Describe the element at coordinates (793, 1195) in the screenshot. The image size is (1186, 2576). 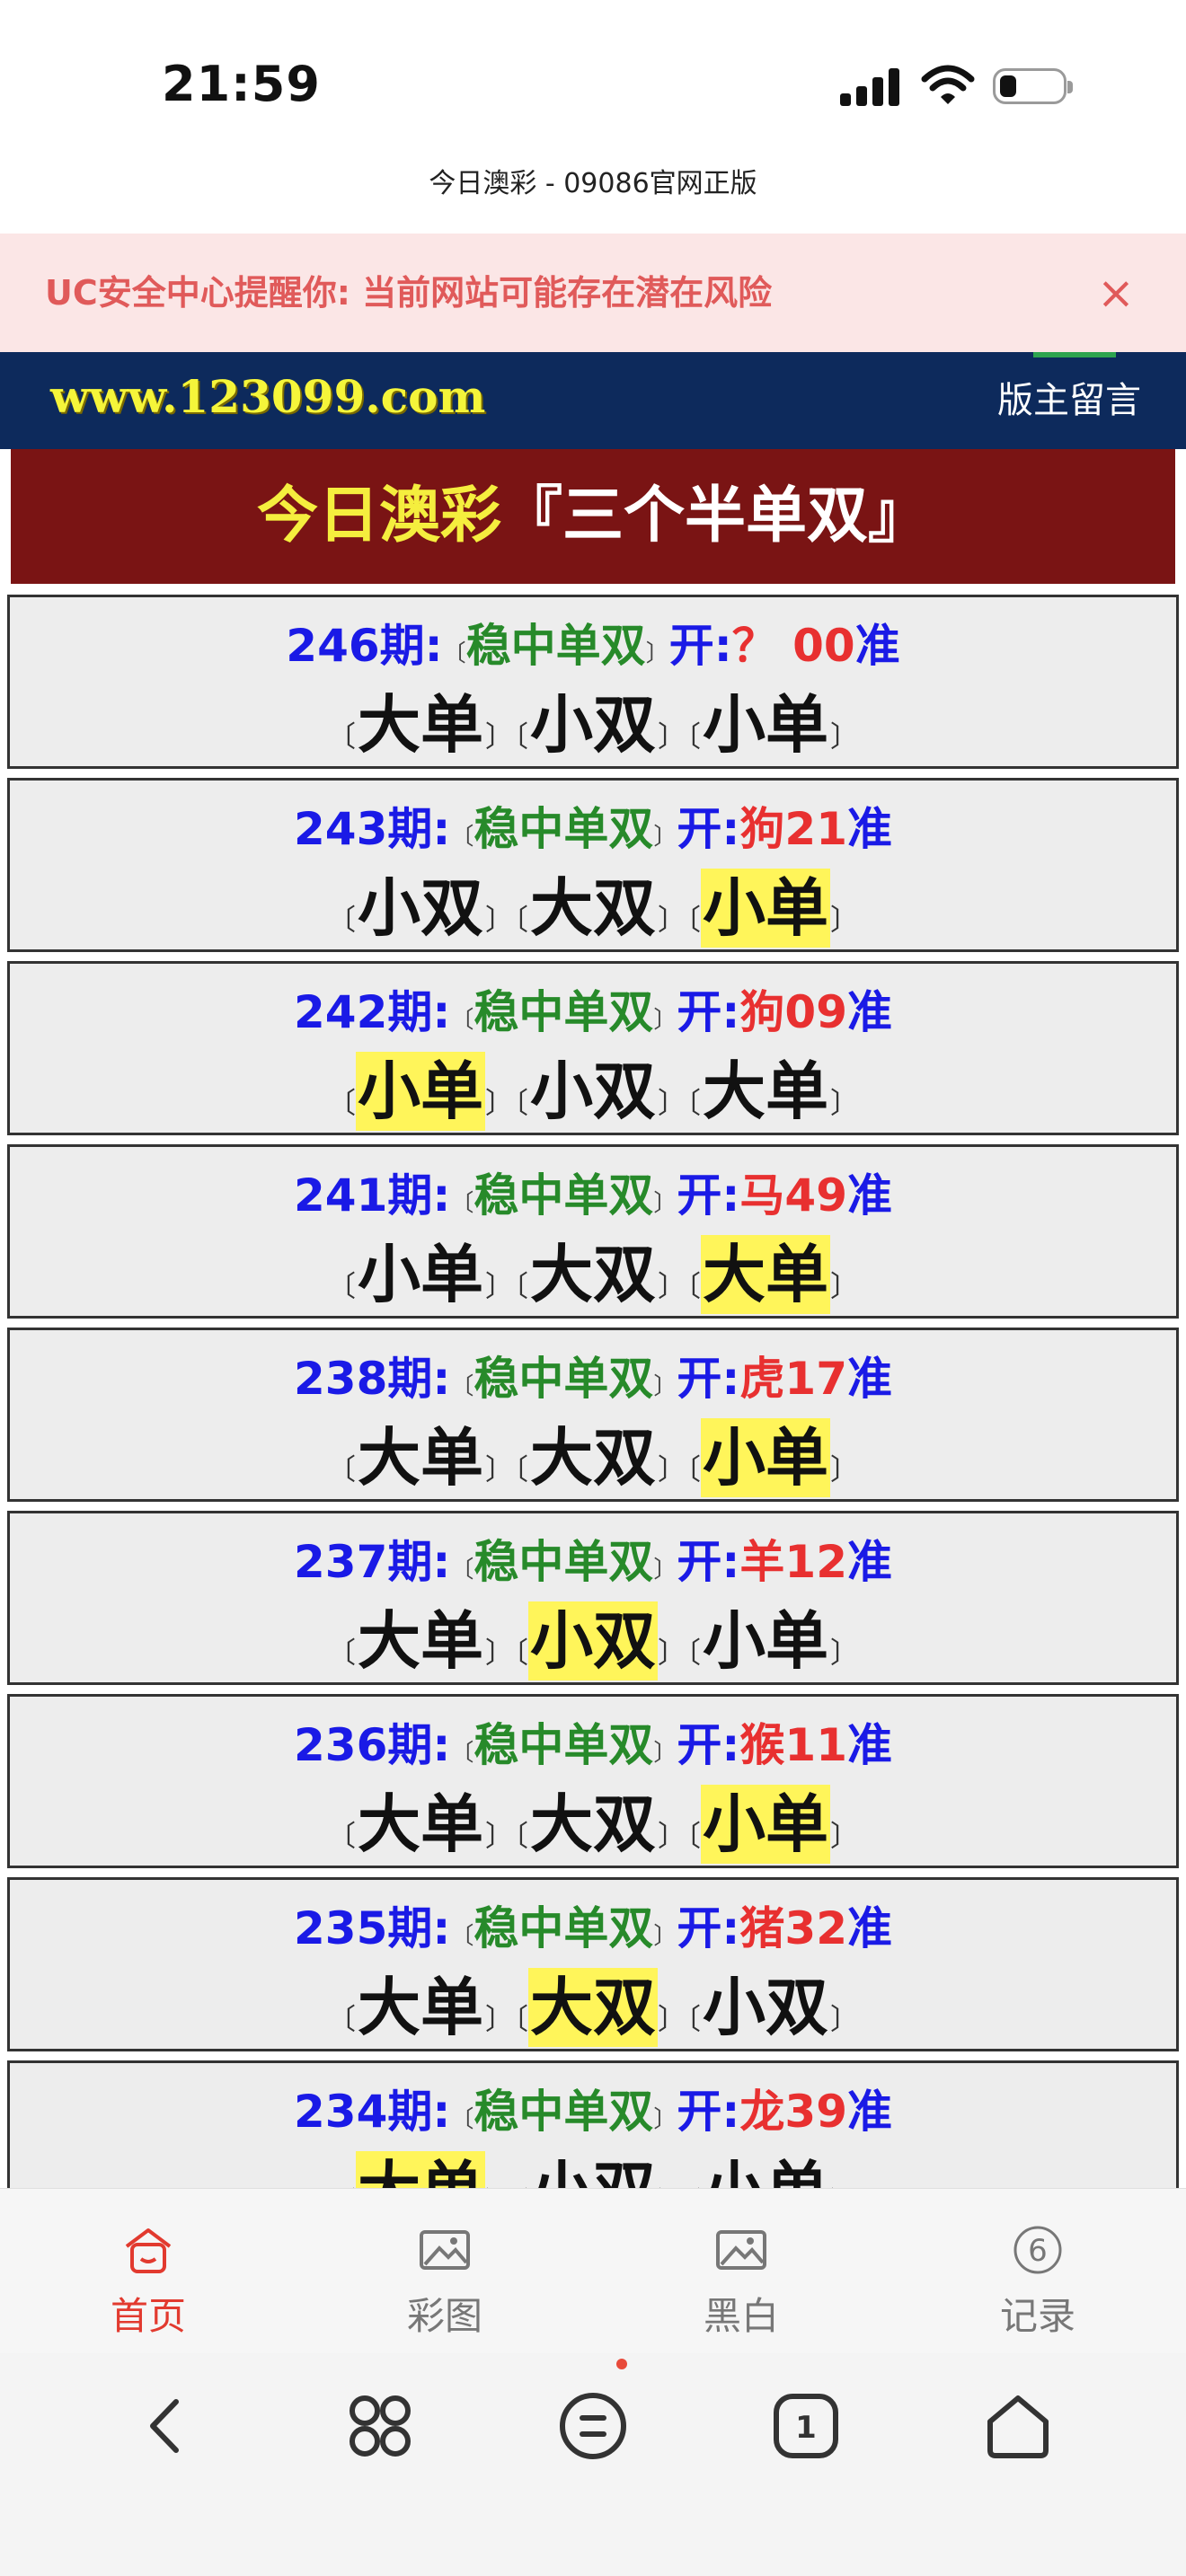
I see `draw-result: 马49` at that location.